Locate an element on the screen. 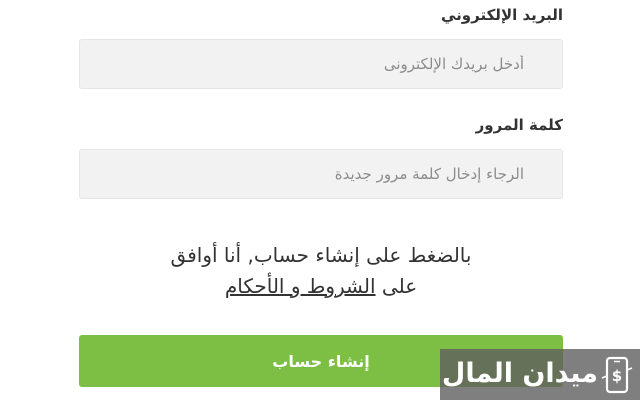 The height and width of the screenshot is (400, 640). password-input is located at coordinates (321, 174).